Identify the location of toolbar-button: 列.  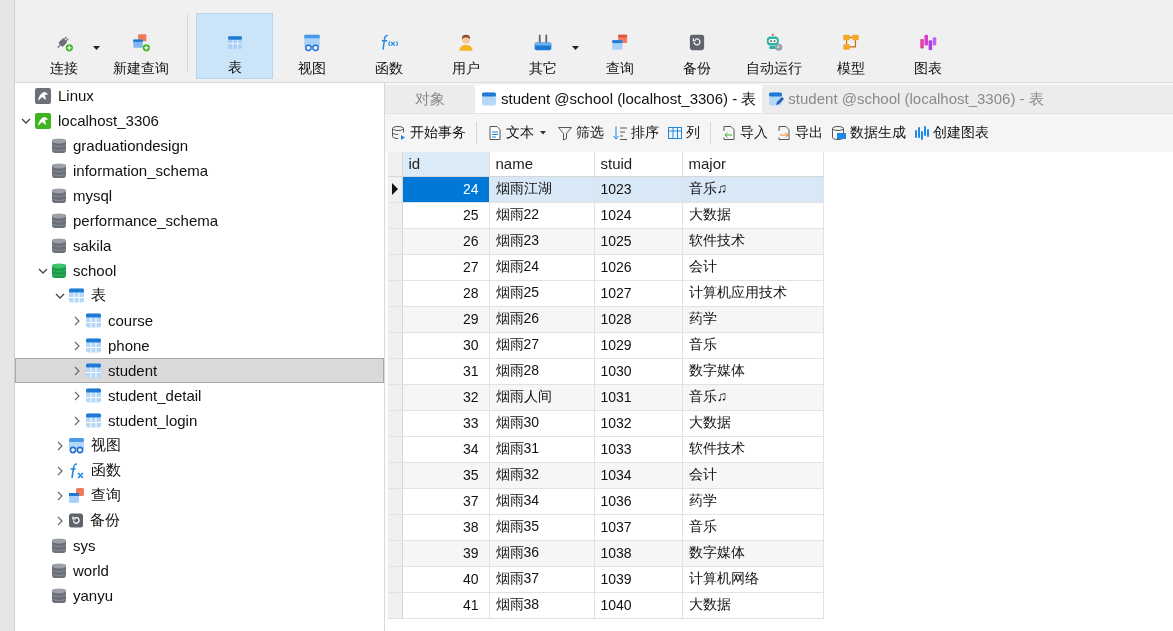
(683, 133).